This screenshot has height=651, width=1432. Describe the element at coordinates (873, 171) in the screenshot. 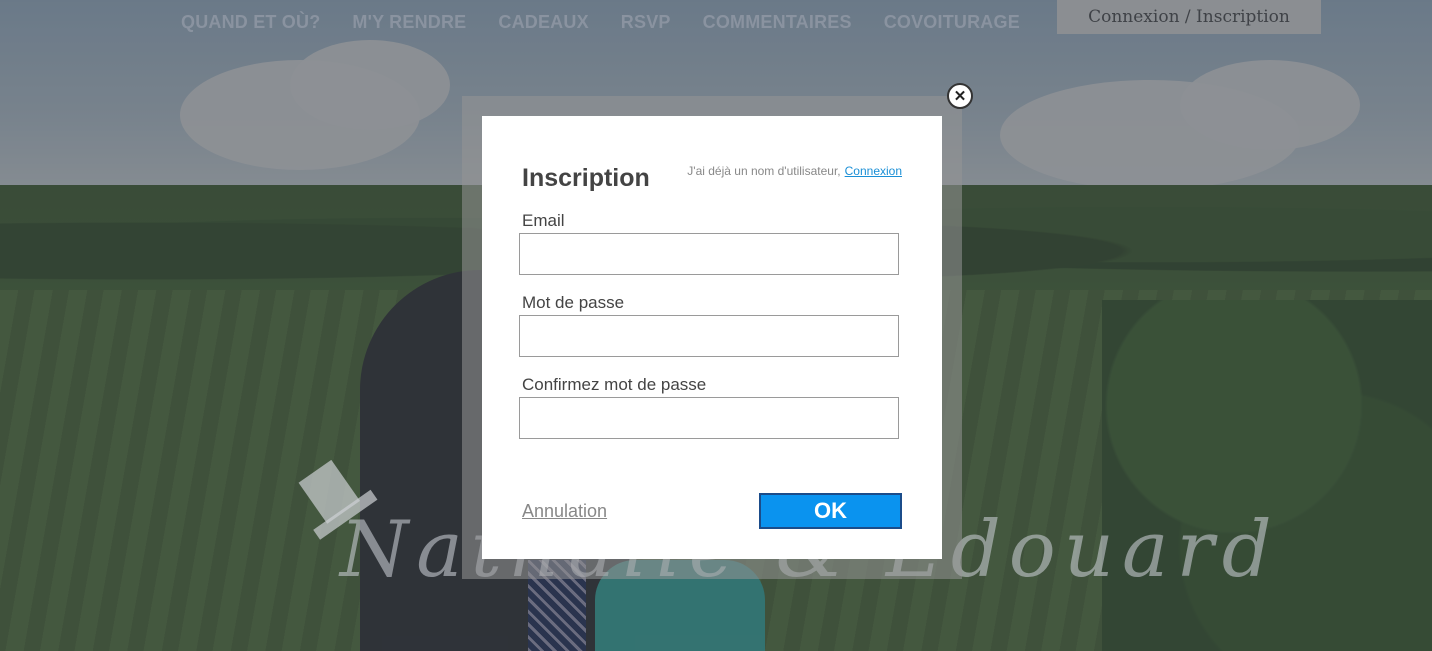

I see `login-link: Connexion` at that location.